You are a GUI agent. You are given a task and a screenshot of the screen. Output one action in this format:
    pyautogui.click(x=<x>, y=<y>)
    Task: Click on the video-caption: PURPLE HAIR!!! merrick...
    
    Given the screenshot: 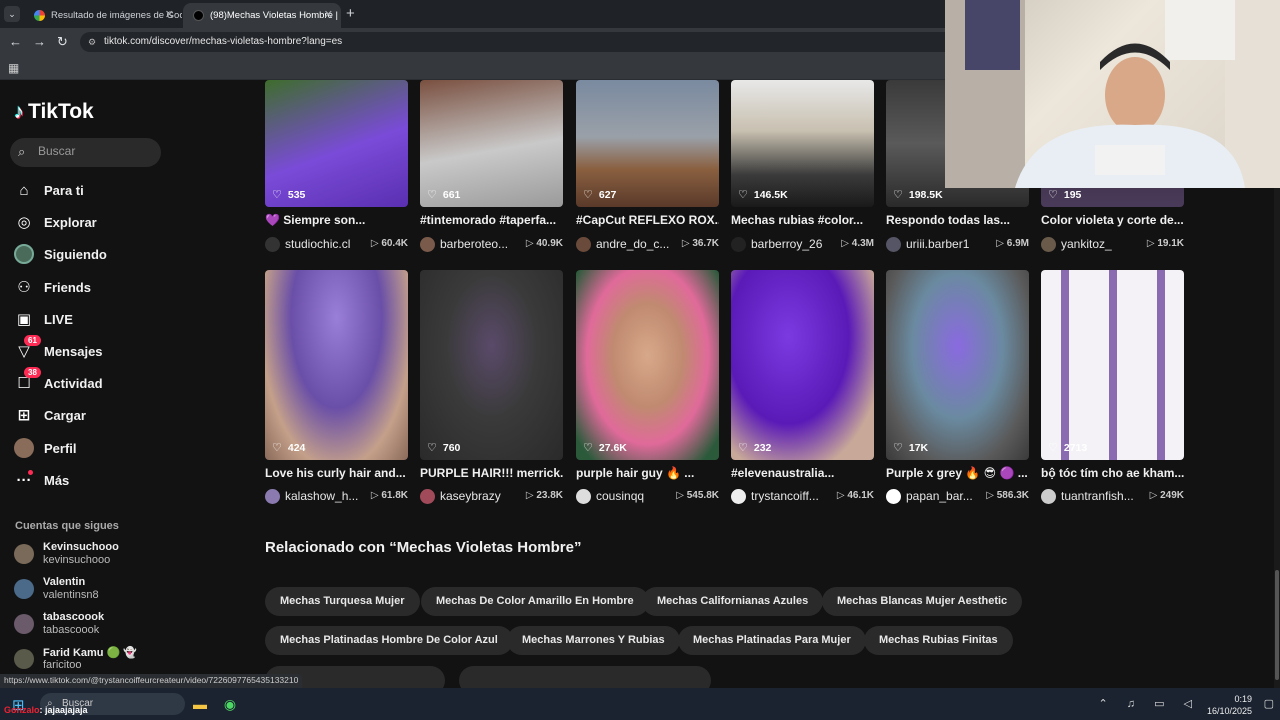 What is the action you would take?
    pyautogui.click(x=491, y=473)
    